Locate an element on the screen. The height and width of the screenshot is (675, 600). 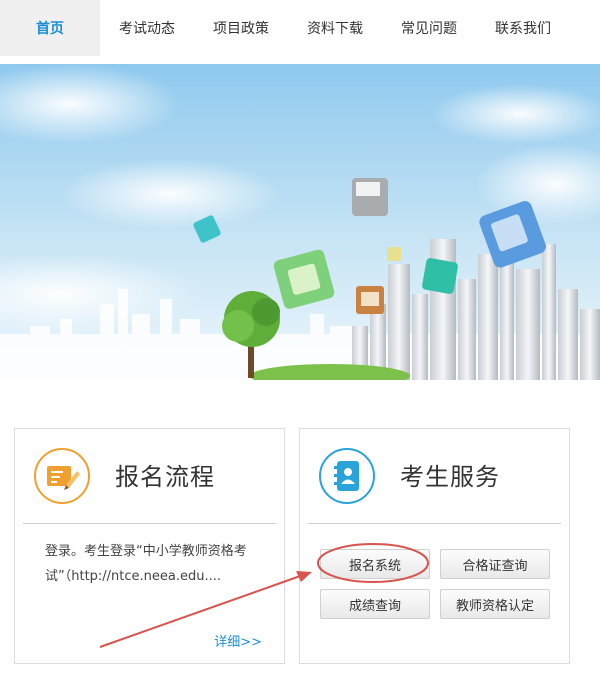
teacher-qualification-button: 教师资格认定 is located at coordinates (495, 604).